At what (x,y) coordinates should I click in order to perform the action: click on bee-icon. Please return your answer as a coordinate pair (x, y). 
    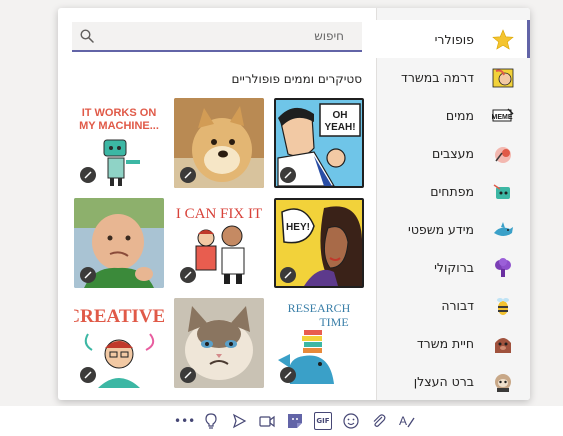
    Looking at the image, I should click on (503, 306).